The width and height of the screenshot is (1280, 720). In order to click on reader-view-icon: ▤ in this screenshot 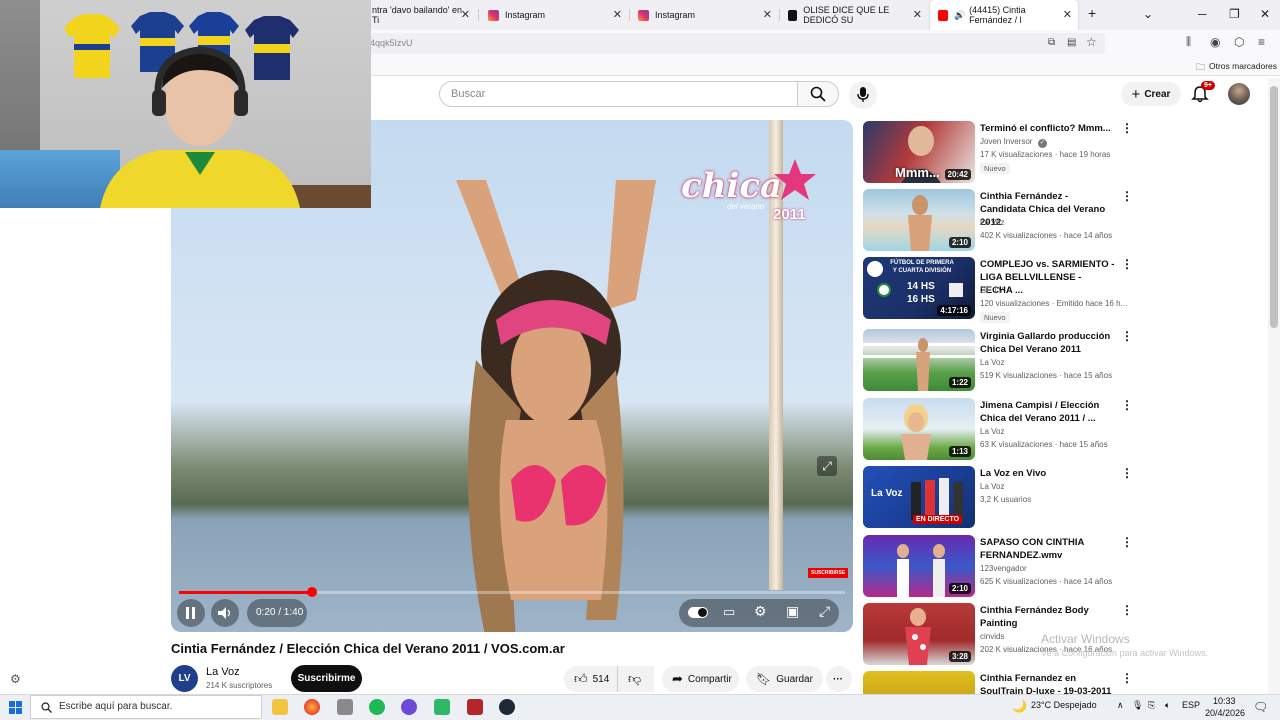, I will do `click(1071, 42)`.